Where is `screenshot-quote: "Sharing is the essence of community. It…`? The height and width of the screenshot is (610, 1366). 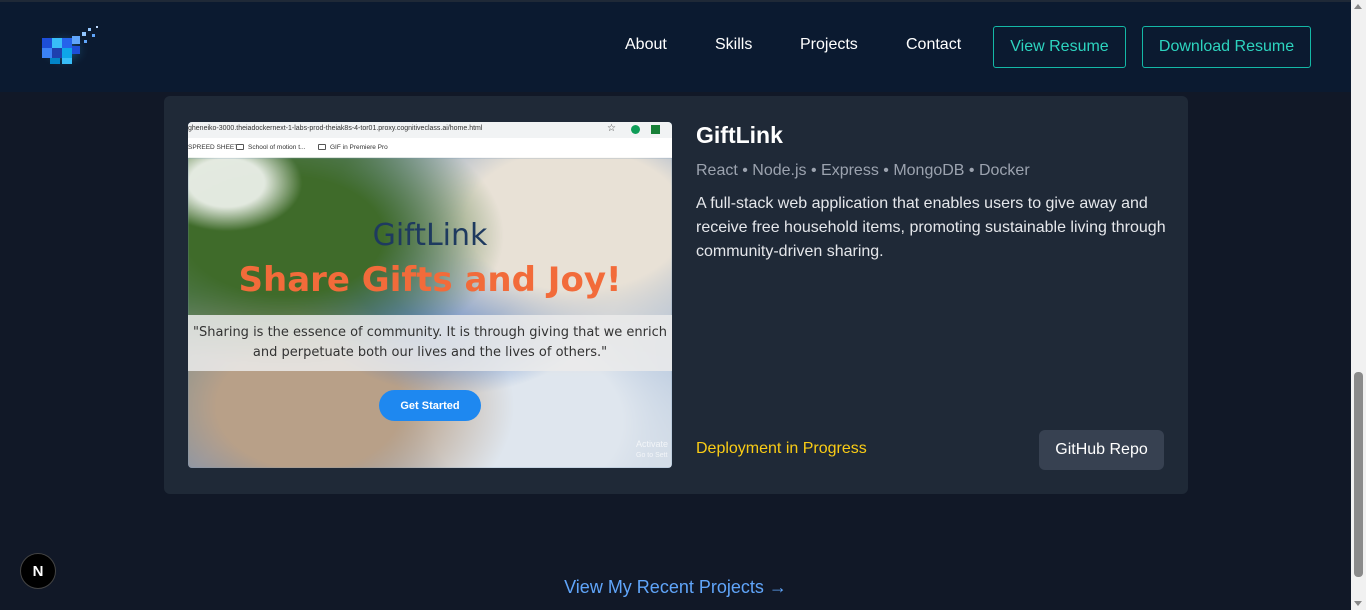
screenshot-quote: "Sharing is the essence of community. It… is located at coordinates (430, 343).